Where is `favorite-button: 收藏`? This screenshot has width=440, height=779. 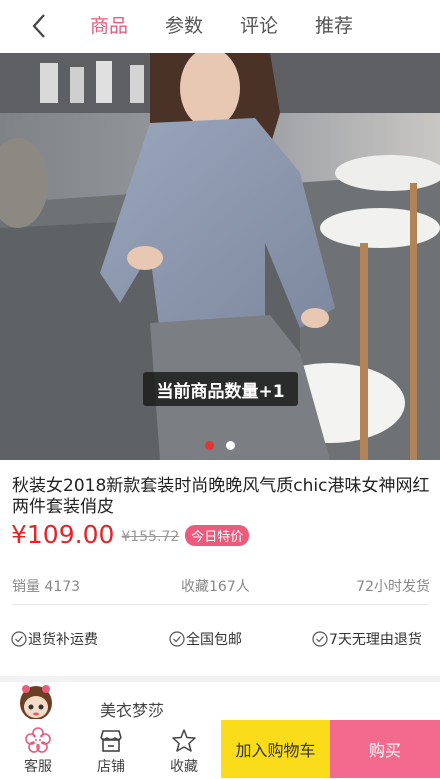
favorite-button: 收藏 is located at coordinates (184, 749).